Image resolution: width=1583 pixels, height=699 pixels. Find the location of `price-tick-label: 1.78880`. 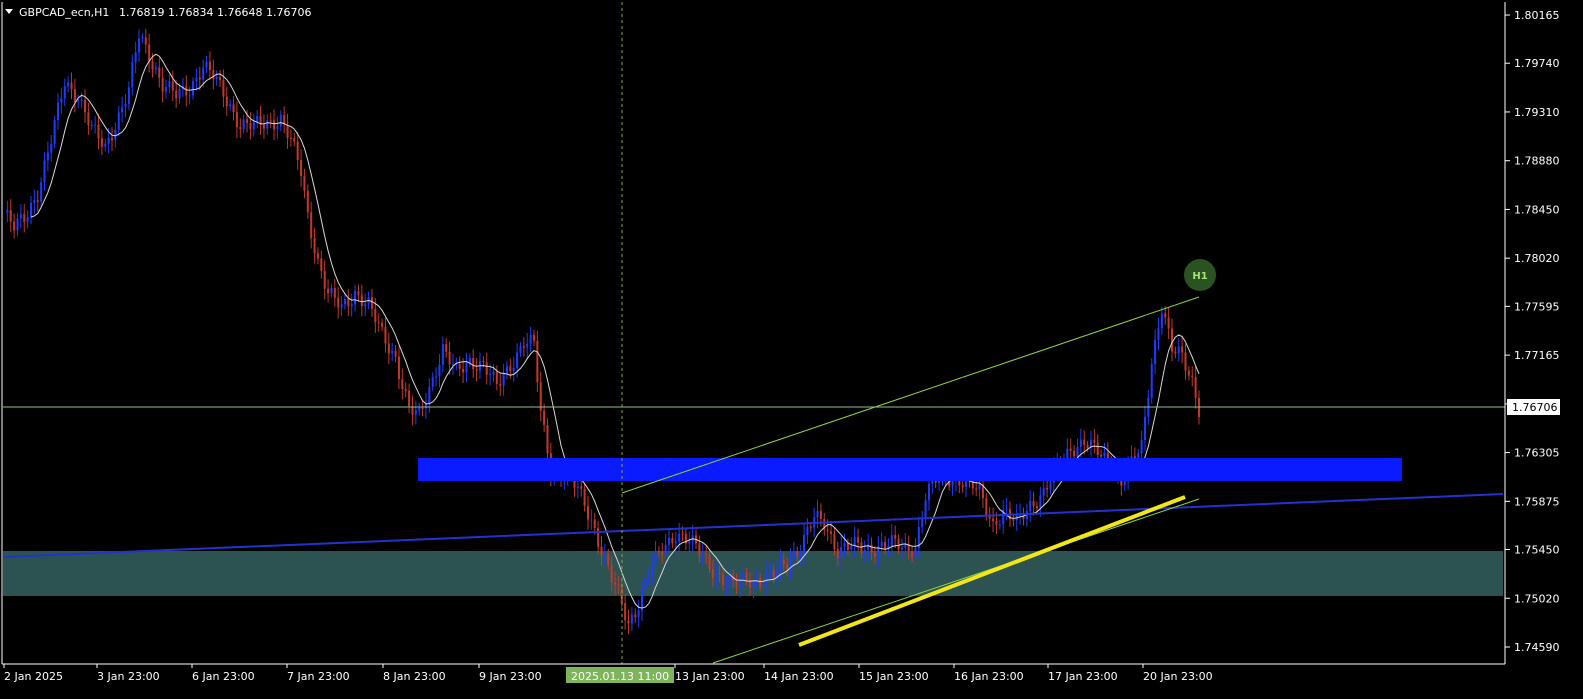

price-tick-label: 1.78880 is located at coordinates (1537, 161).